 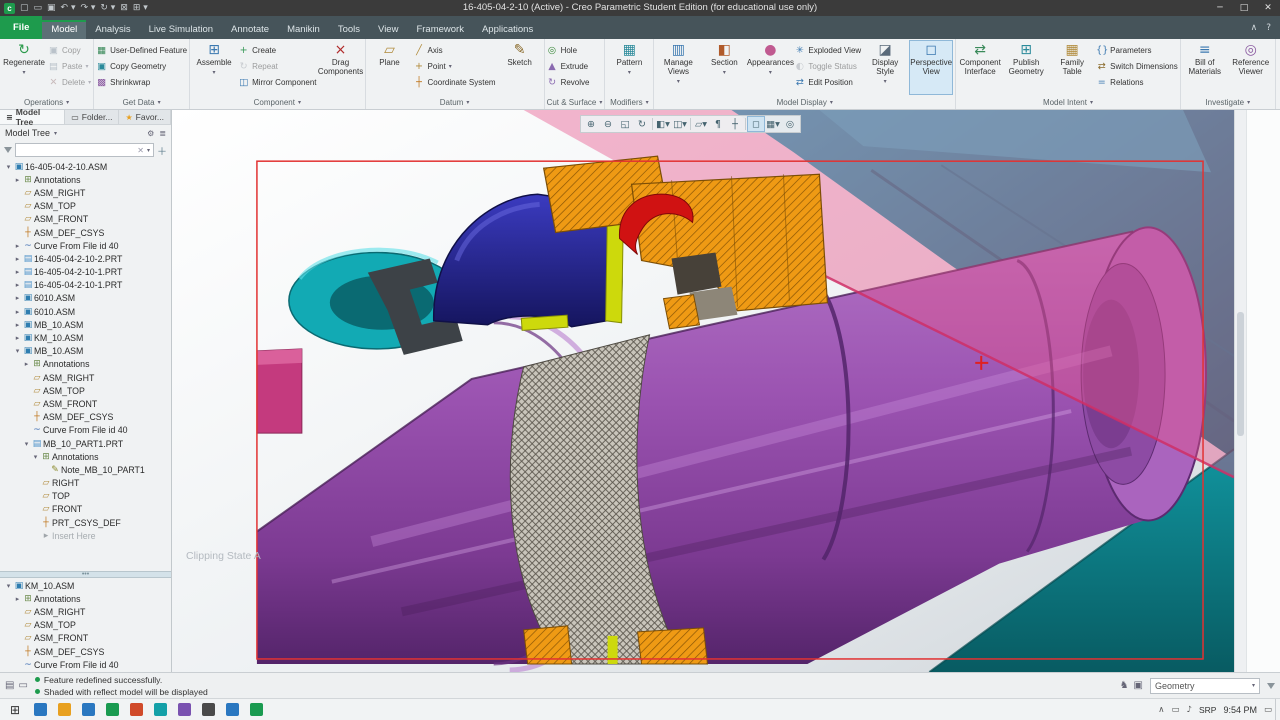 What do you see at coordinates (827, 82) in the screenshot?
I see `edit-position-button: ⇄ Edit Position` at bounding box center [827, 82].